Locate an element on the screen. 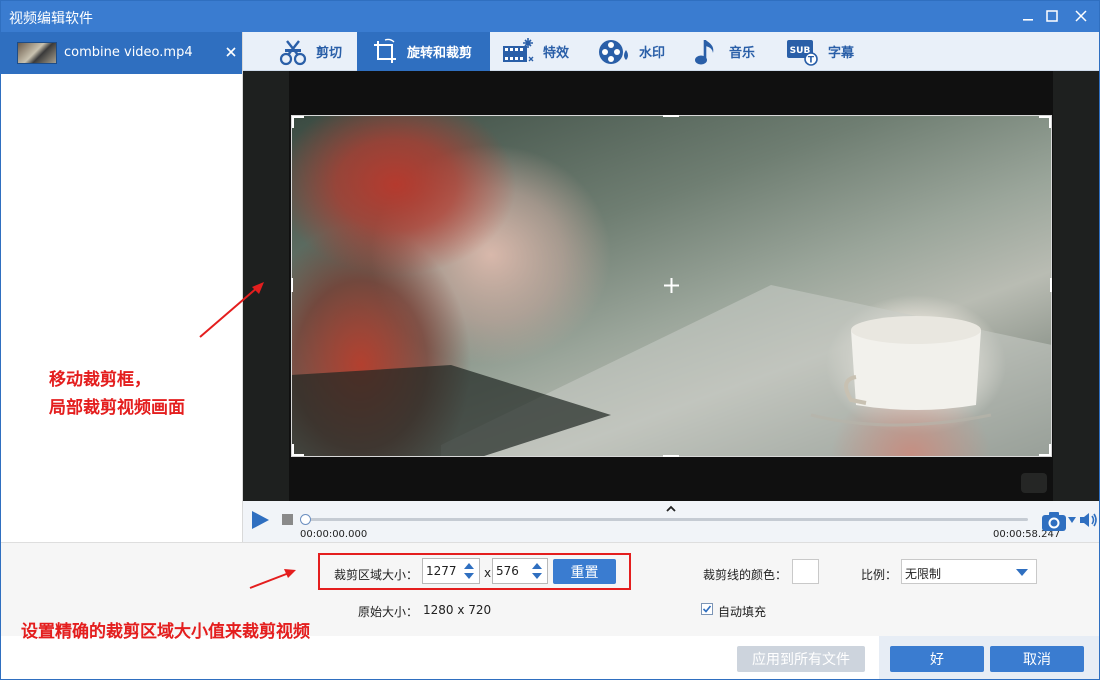 The image size is (1100, 680). auto-fill-checkbox is located at coordinates (707, 609).